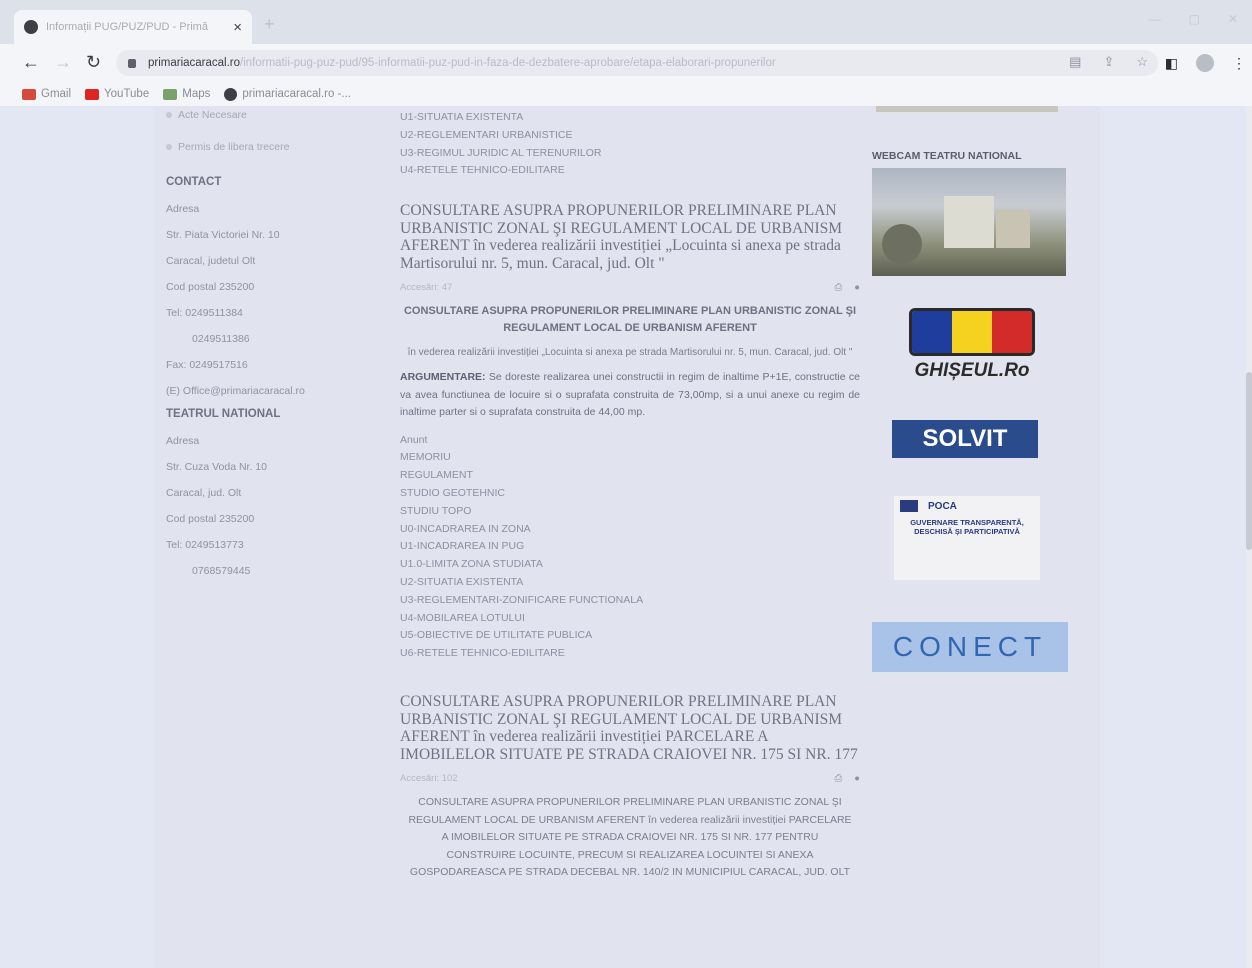 The width and height of the screenshot is (1252, 968). I want to click on theatre-postal: Cod postal 235200, so click(210, 519).